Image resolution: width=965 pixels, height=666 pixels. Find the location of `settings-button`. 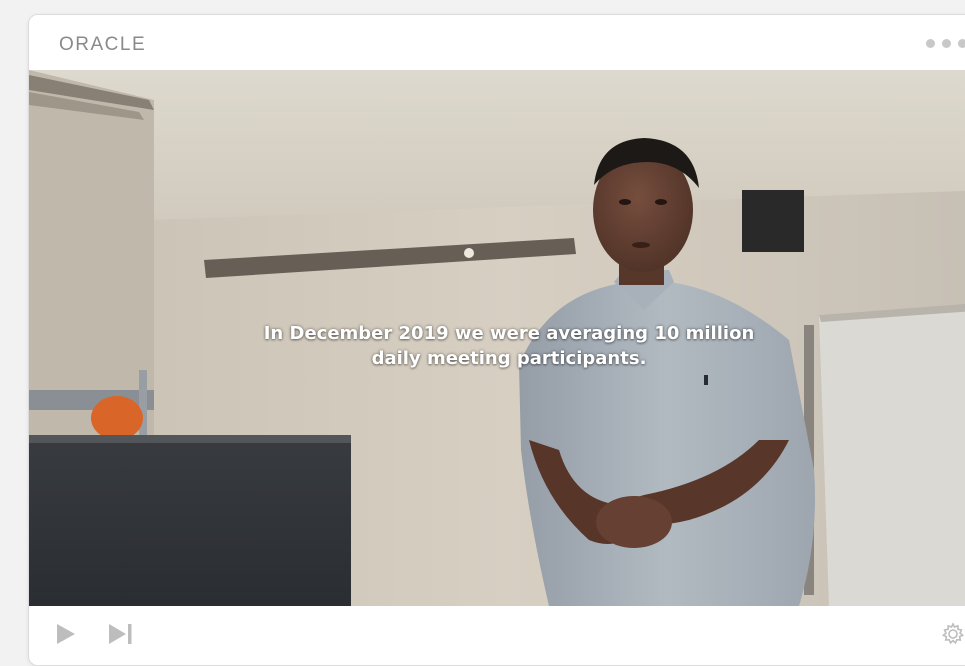

settings-button is located at coordinates (953, 634).